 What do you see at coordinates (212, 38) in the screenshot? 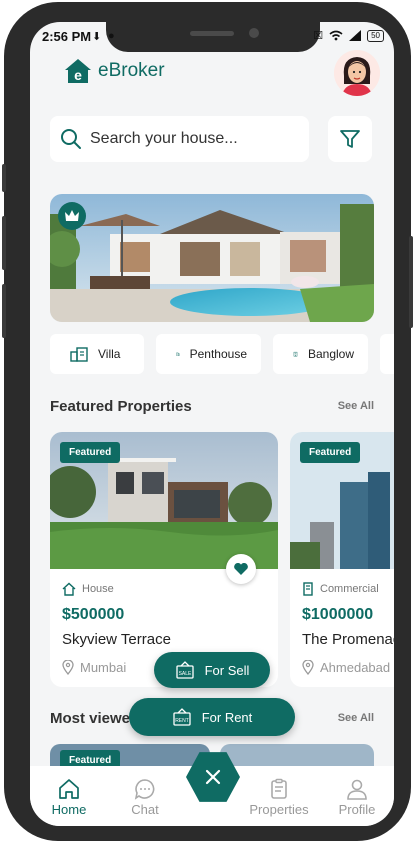
I see `status-bar: 2:56 PM ⬇ ● ☒ 50` at bounding box center [212, 38].